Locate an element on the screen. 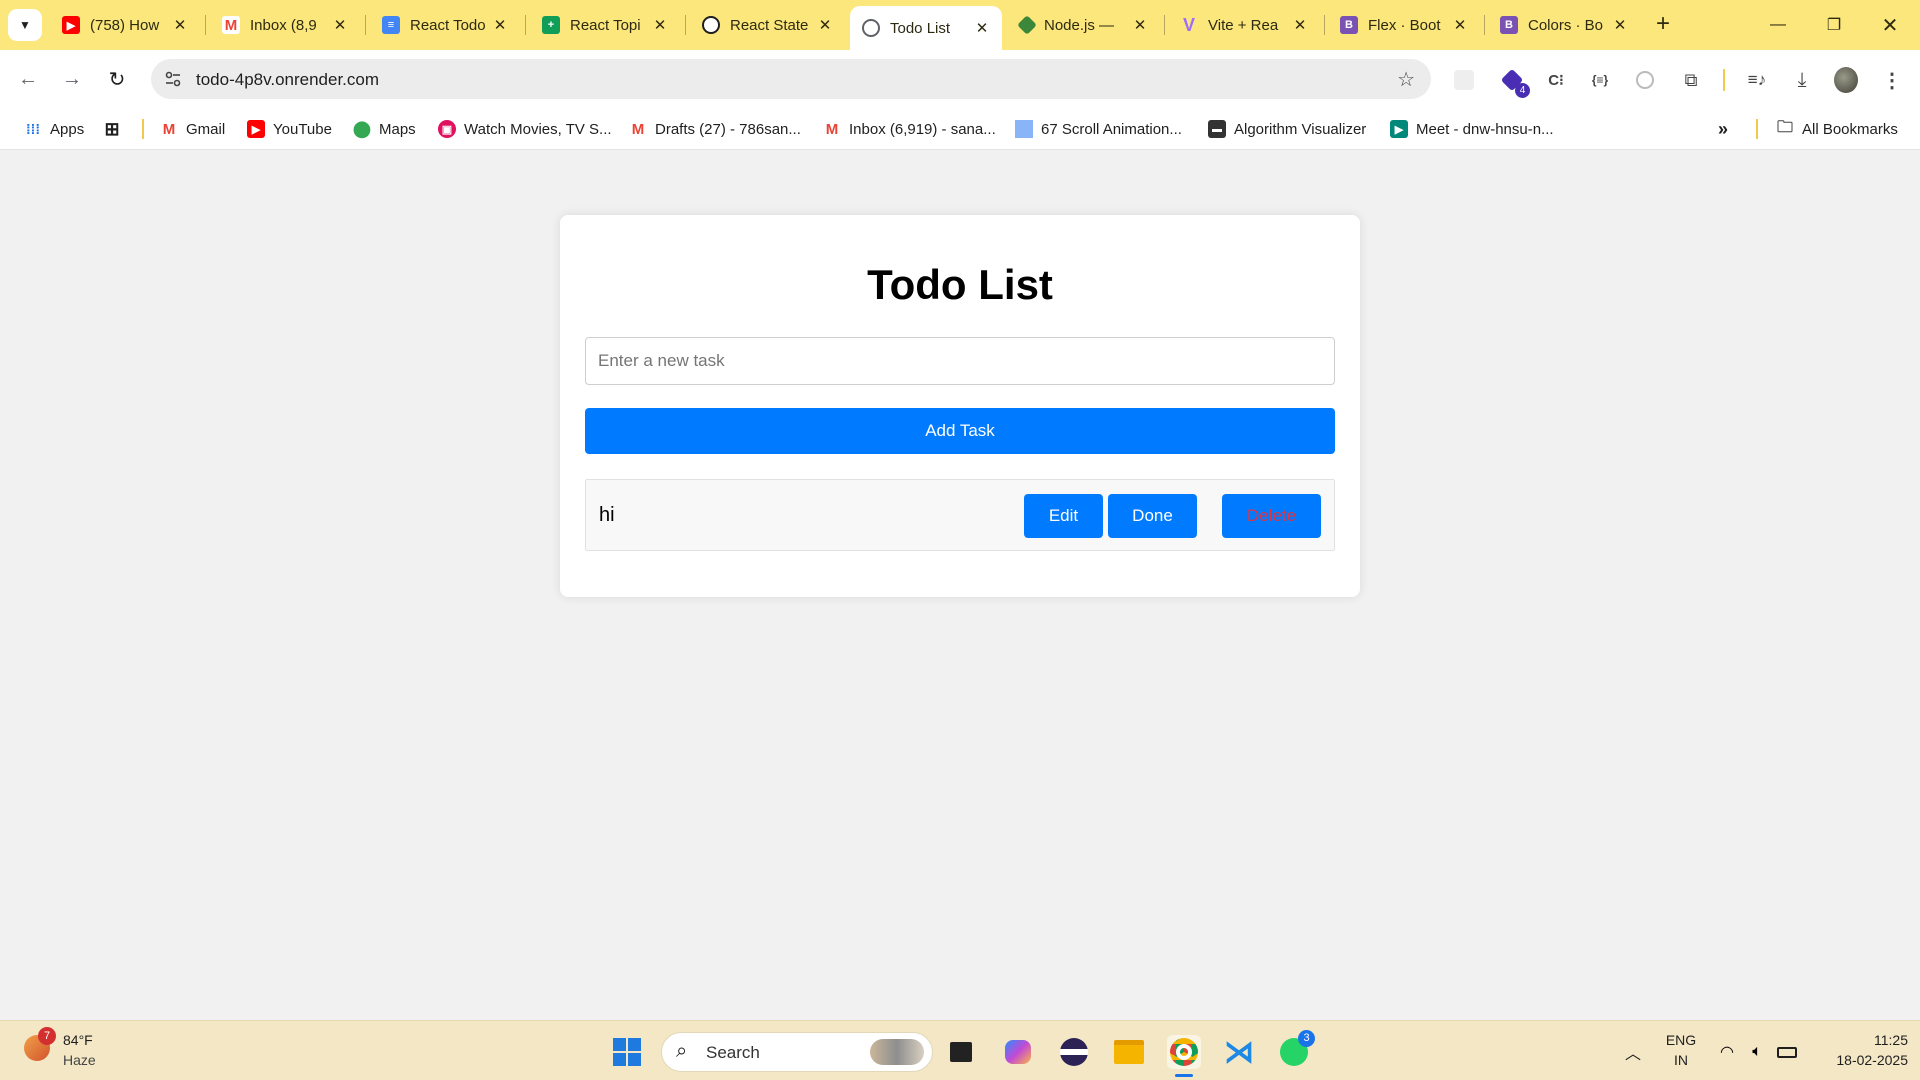 The image size is (1920, 1080). back-button: ← is located at coordinates (28, 79).